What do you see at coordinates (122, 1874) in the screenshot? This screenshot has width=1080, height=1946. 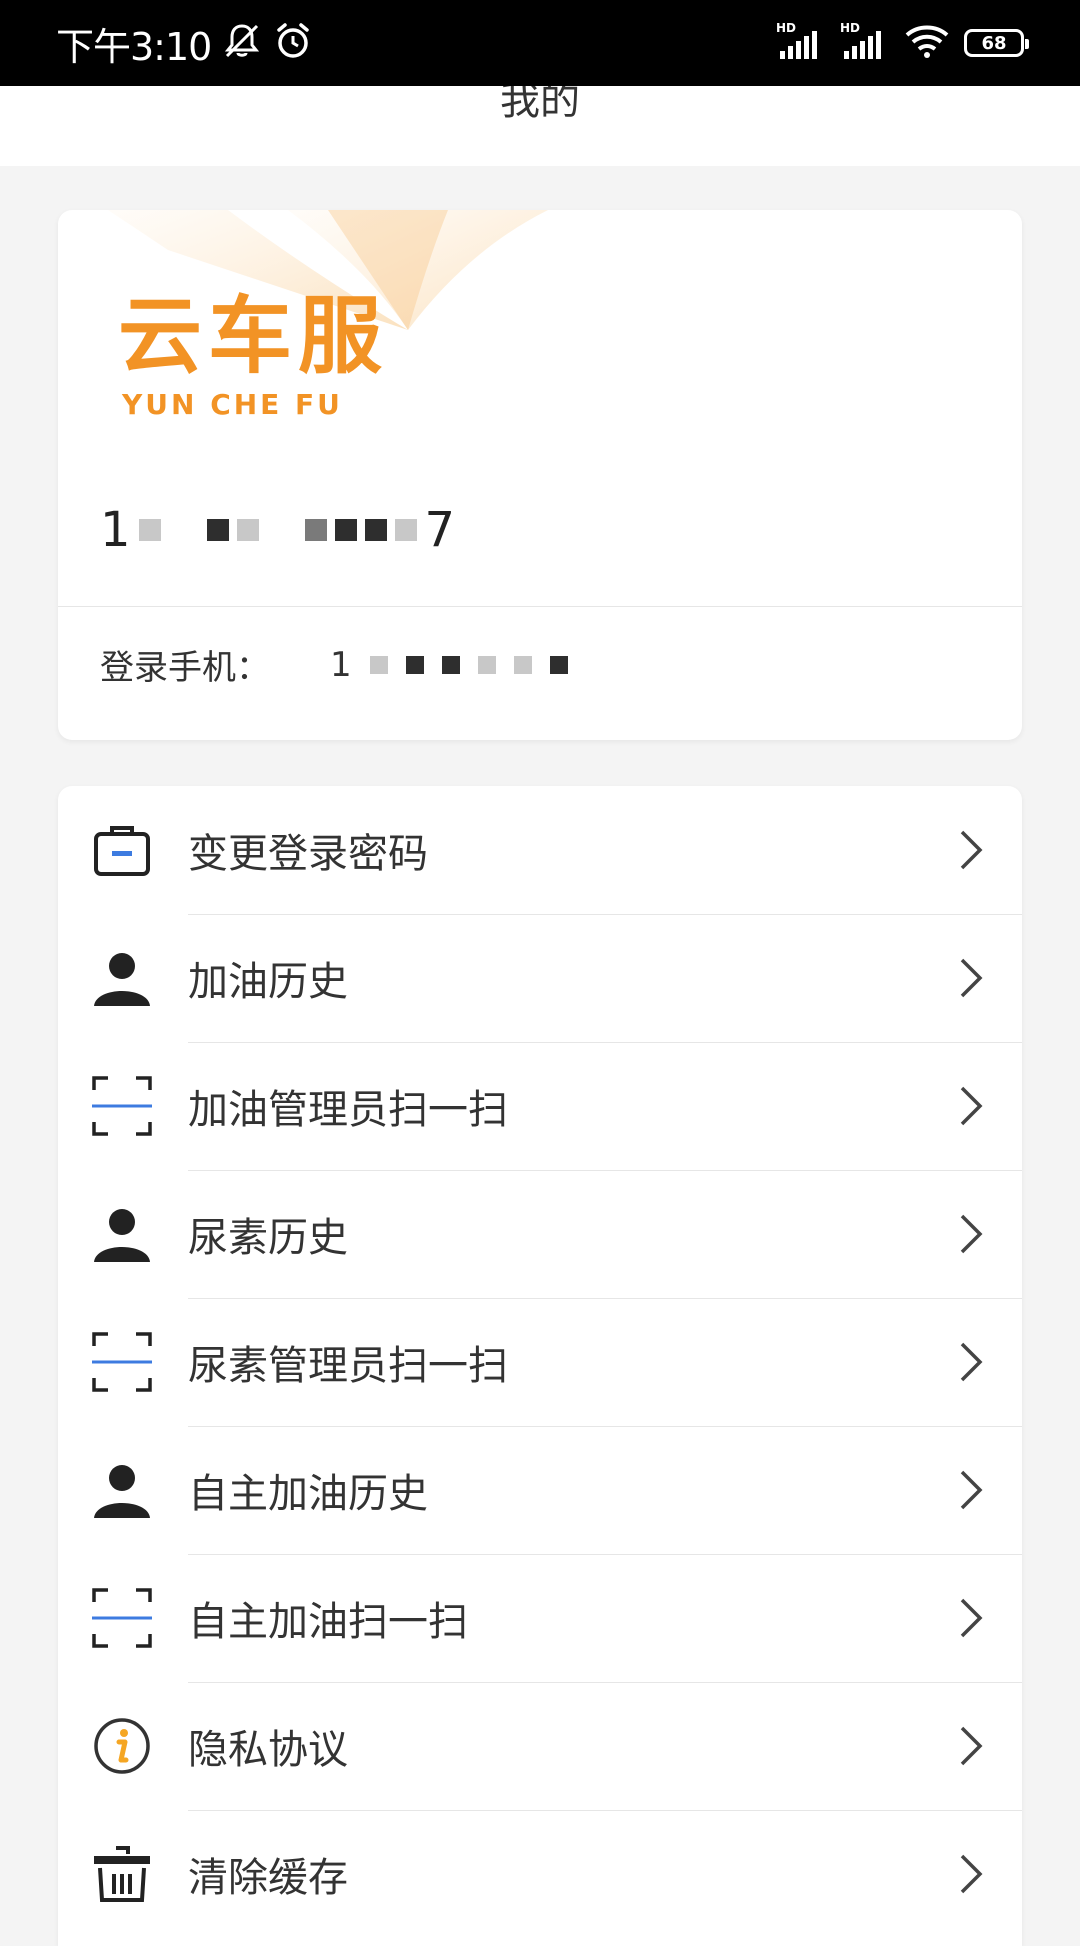 I see `trash-icon` at bounding box center [122, 1874].